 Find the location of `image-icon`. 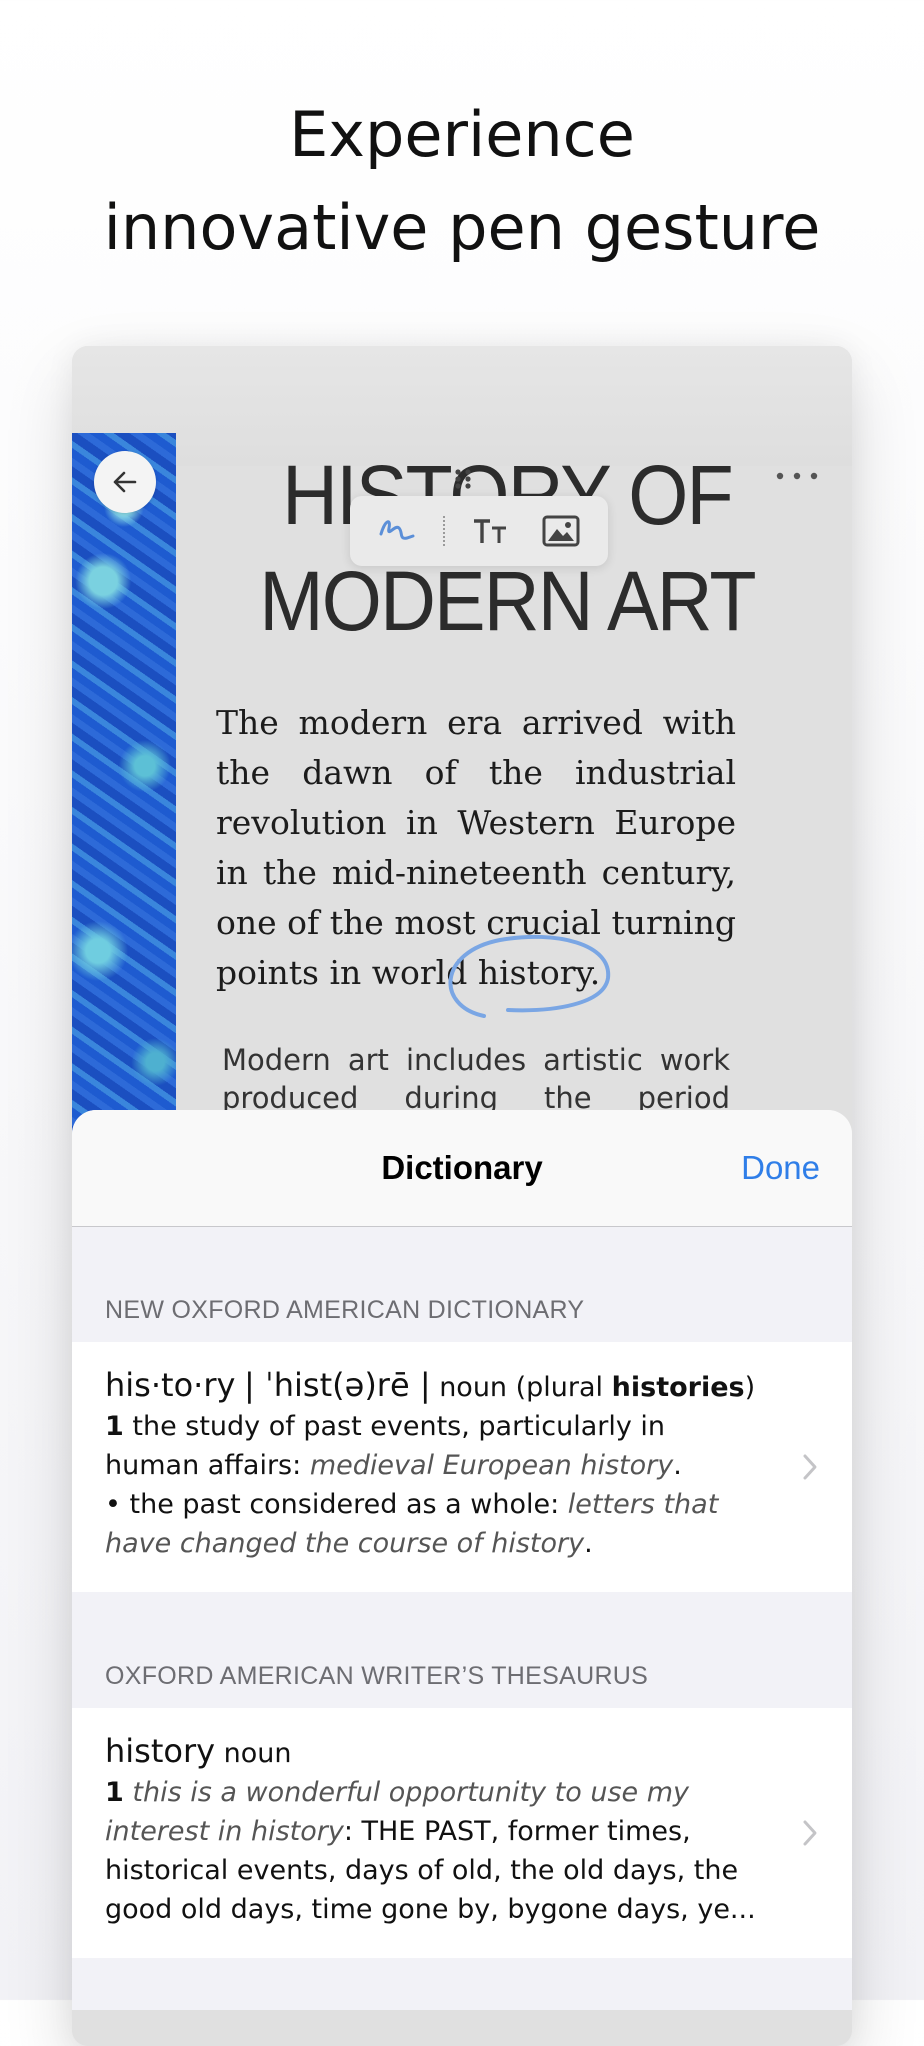

image-icon is located at coordinates (561, 531).